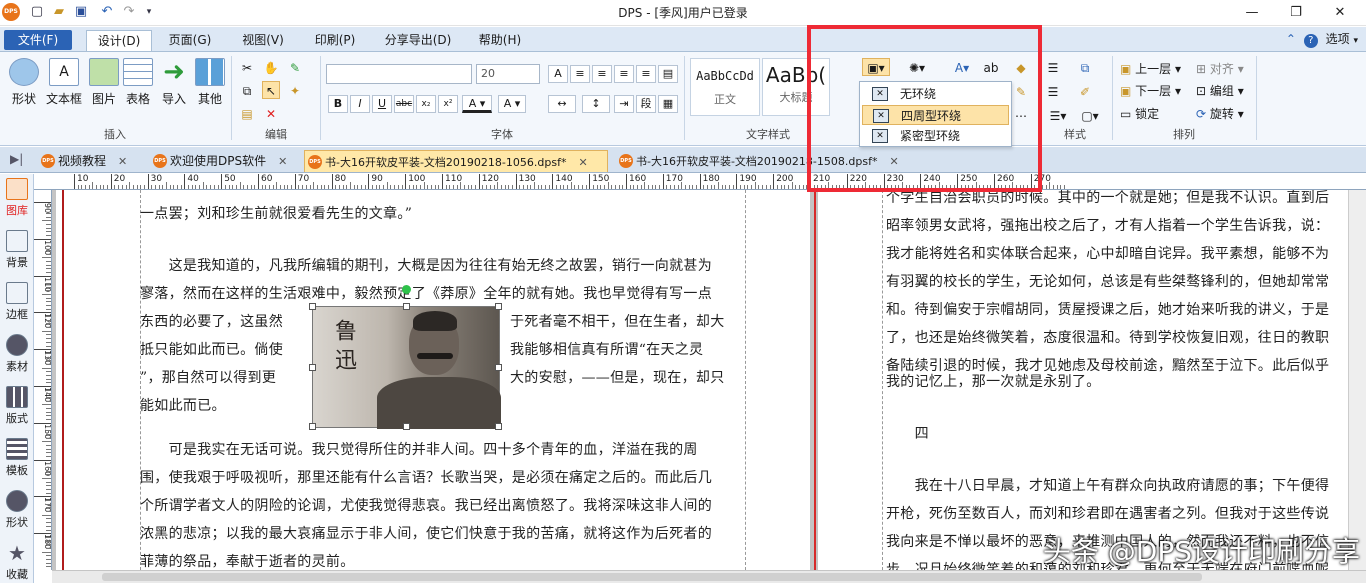 The height and width of the screenshot is (583, 1366). What do you see at coordinates (1296, 13) in the screenshot?
I see `restore-icon: ❐` at bounding box center [1296, 13].